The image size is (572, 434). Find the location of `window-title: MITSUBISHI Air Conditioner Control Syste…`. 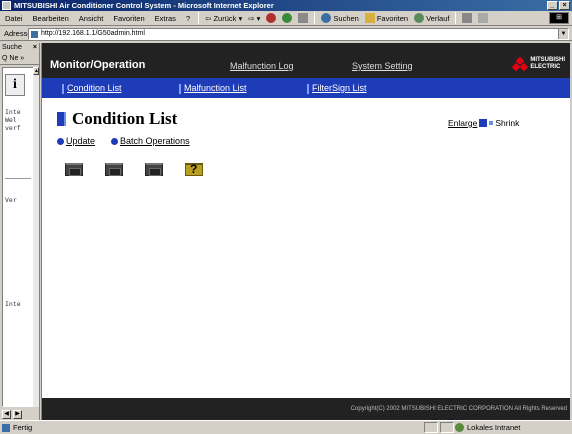

window-title: MITSUBISHI Air Conditioner Control Syste… is located at coordinates (144, 5).